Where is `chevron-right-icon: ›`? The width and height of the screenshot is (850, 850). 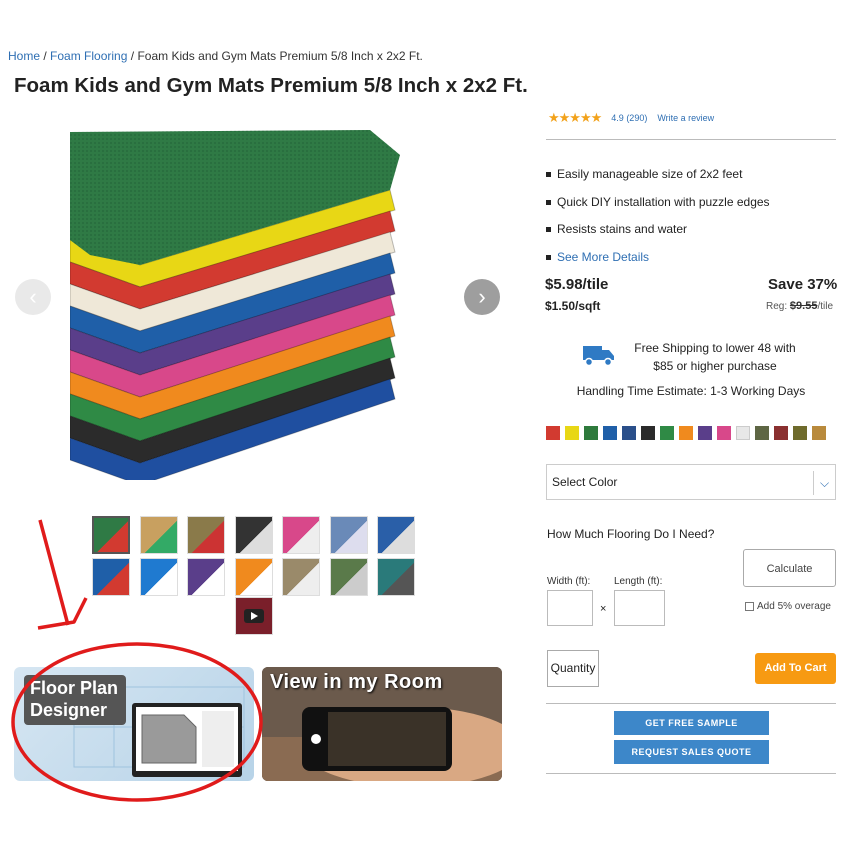 chevron-right-icon: › is located at coordinates (482, 296).